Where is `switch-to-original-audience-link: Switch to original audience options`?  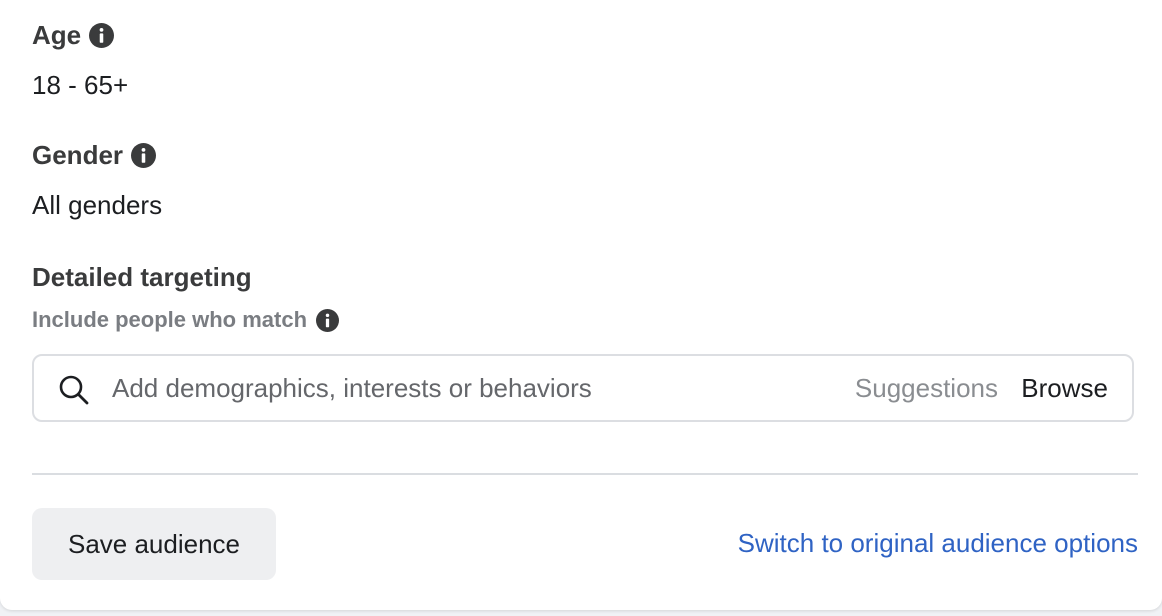
switch-to-original-audience-link: Switch to original audience options is located at coordinates (938, 543).